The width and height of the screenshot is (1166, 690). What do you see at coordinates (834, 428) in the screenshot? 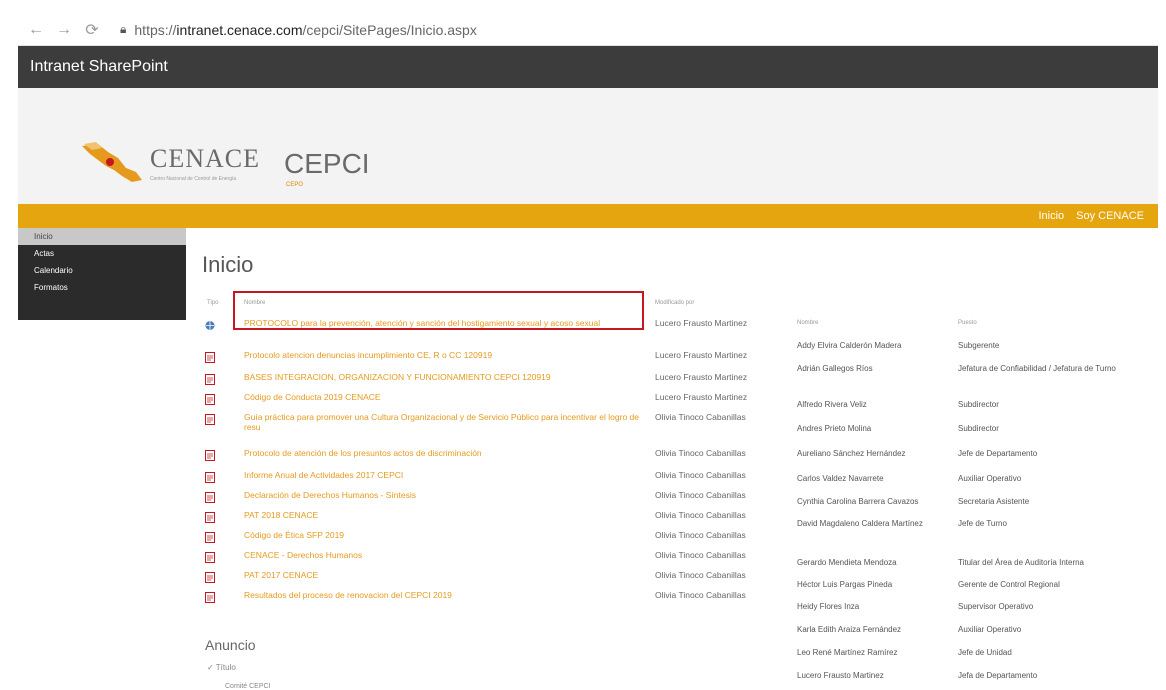
I see `person-name: Andres Prieto Molina` at bounding box center [834, 428].